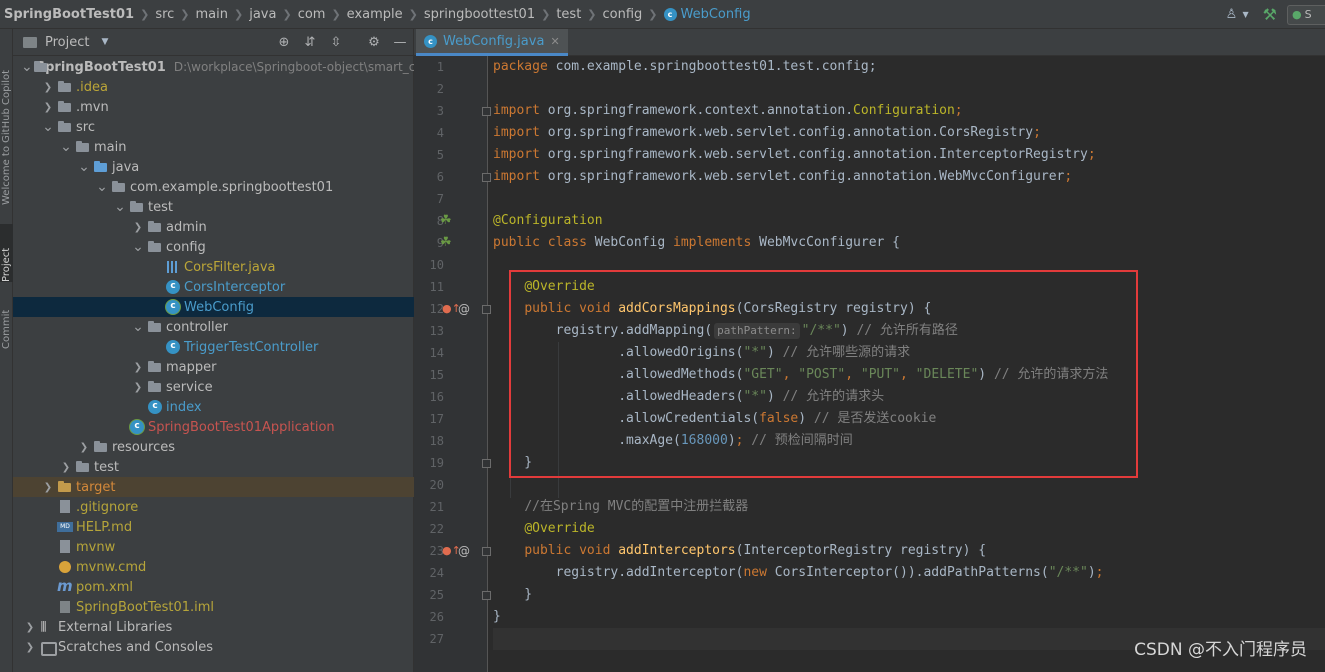  What do you see at coordinates (707, 14) in the screenshot?
I see `breadcrumb-current-class: c WebConfig` at bounding box center [707, 14].